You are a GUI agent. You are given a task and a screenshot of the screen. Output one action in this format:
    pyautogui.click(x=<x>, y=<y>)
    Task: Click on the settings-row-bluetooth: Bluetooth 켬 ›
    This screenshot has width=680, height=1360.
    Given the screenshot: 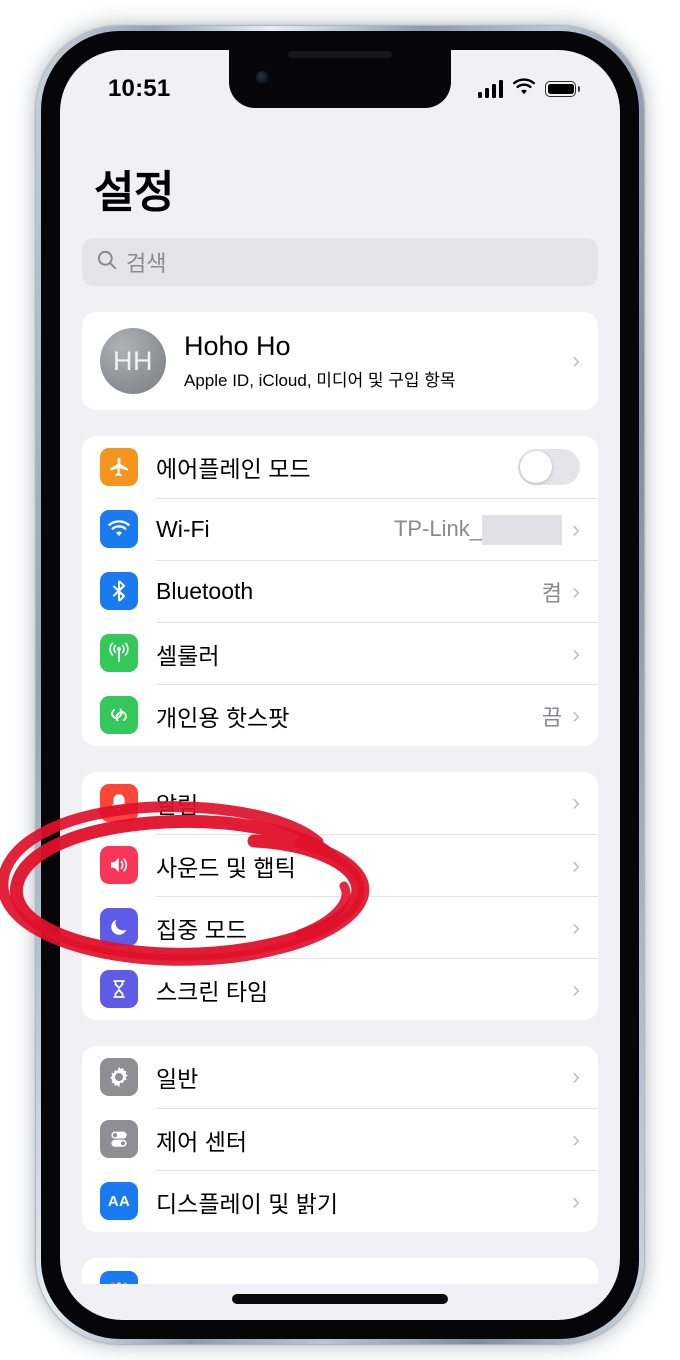 What is the action you would take?
    pyautogui.click(x=340, y=591)
    